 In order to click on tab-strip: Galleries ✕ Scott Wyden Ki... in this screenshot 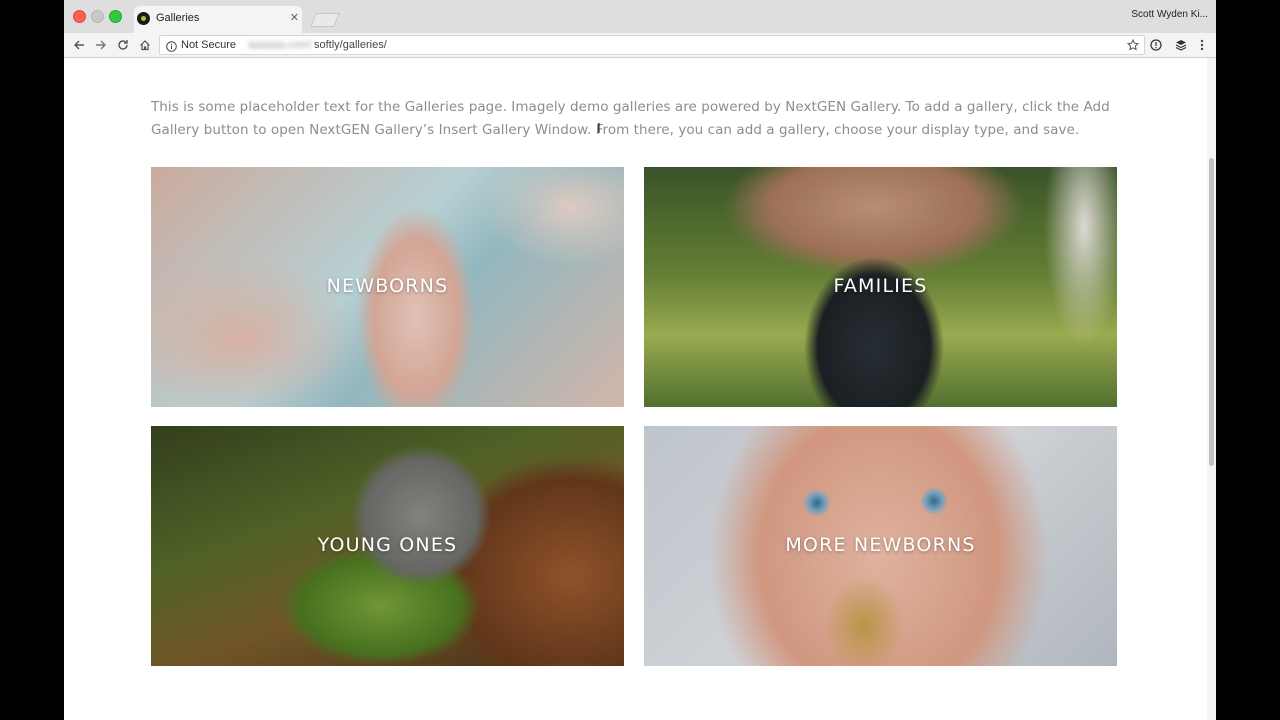, I will do `click(640, 16)`.